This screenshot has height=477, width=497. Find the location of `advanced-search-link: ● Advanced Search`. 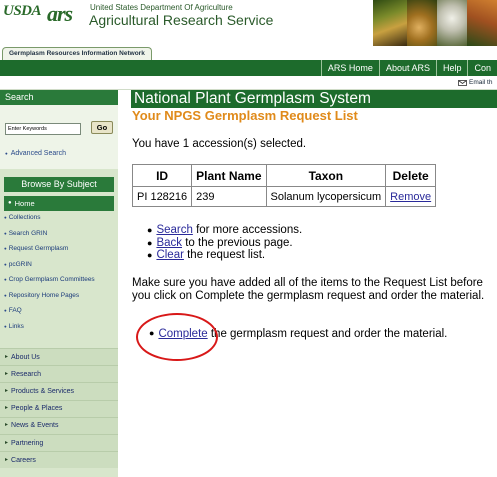

advanced-search-link: ● Advanced Search is located at coordinates (35, 154).